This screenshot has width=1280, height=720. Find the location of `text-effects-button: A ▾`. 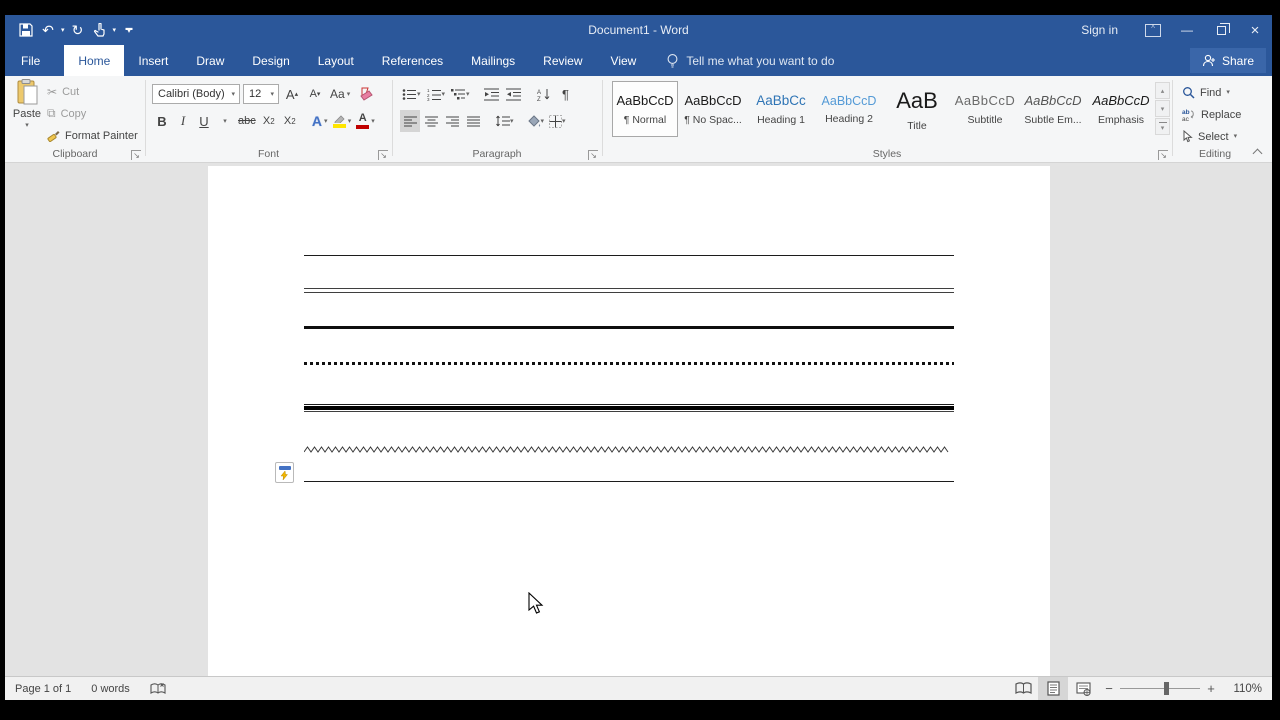

text-effects-button: A ▾ is located at coordinates (320, 121).